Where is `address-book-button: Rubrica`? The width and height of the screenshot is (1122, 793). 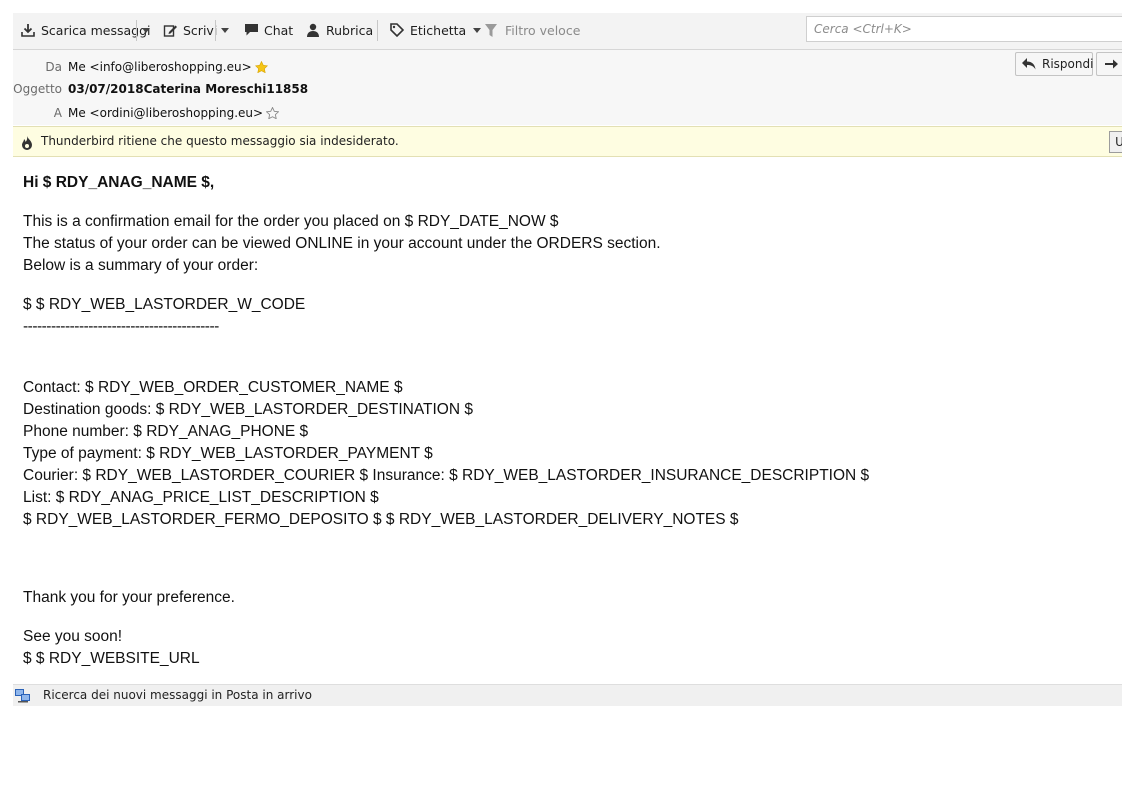
address-book-button: Rubrica is located at coordinates (339, 30).